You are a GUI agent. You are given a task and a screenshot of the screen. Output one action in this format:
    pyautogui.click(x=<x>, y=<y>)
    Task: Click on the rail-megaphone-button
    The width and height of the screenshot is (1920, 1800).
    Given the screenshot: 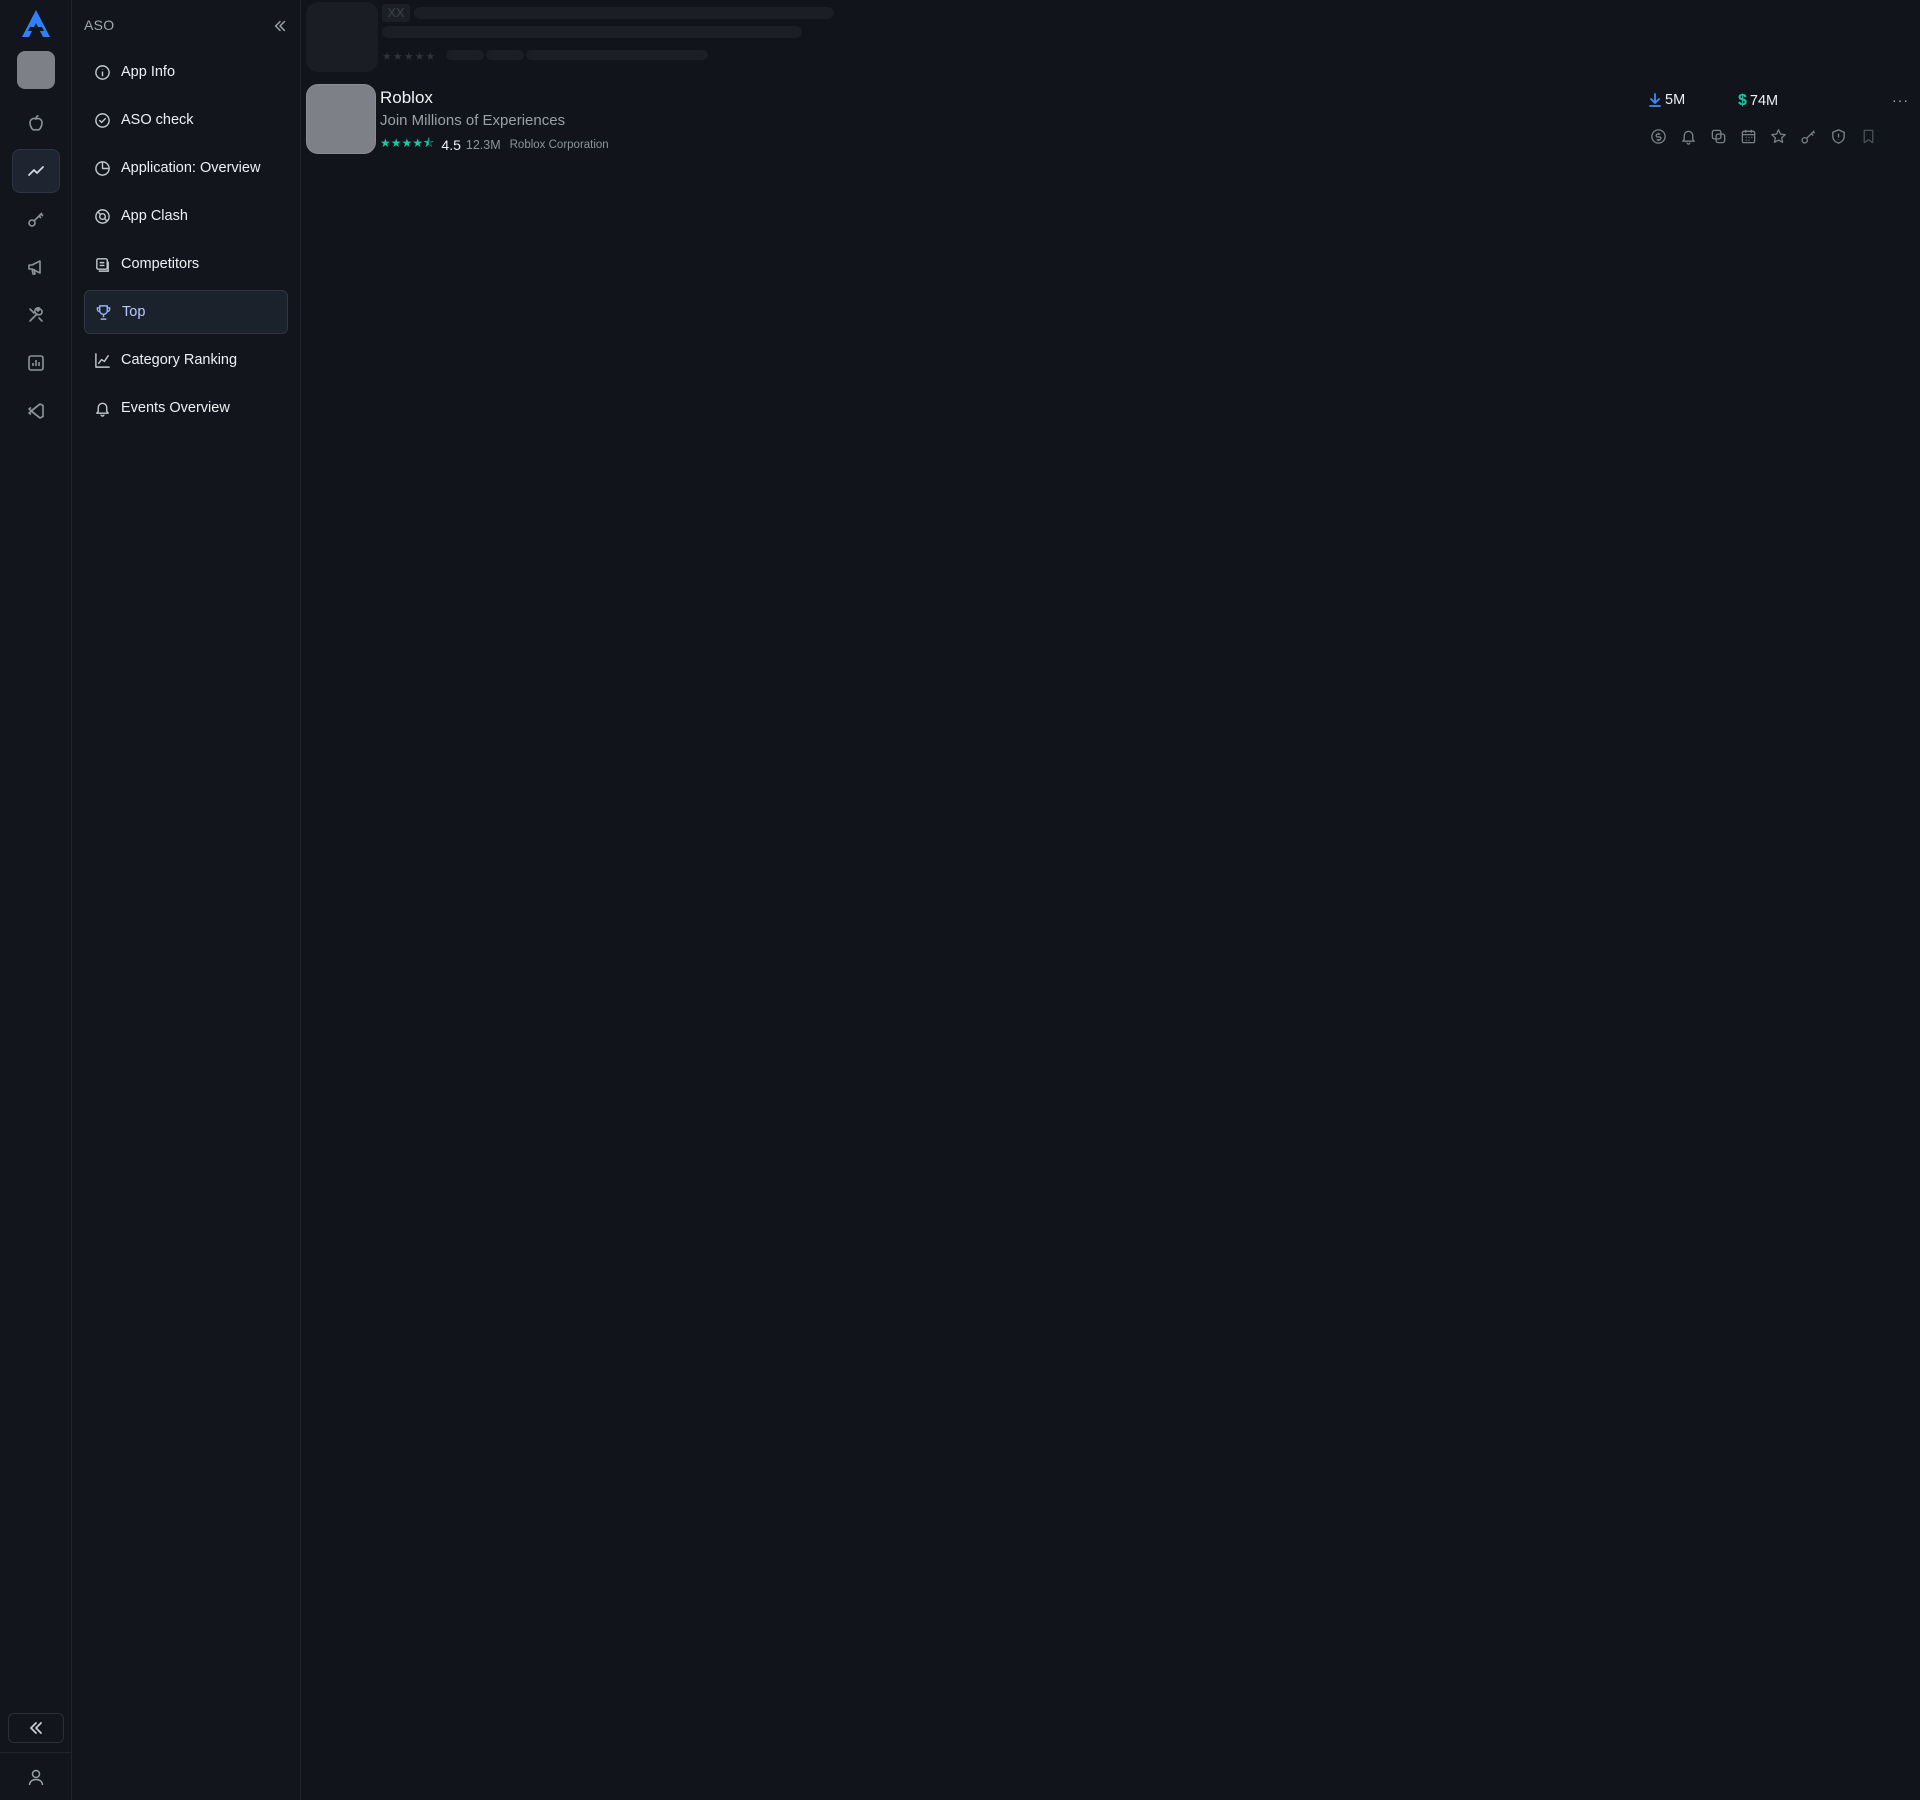 What is the action you would take?
    pyautogui.click(x=36, y=267)
    